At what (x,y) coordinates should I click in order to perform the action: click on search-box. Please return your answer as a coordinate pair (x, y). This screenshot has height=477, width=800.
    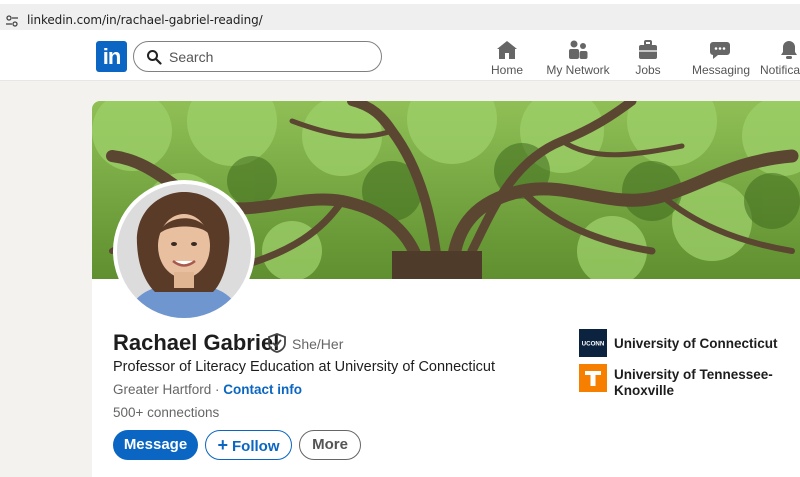
    Looking at the image, I should click on (257, 56).